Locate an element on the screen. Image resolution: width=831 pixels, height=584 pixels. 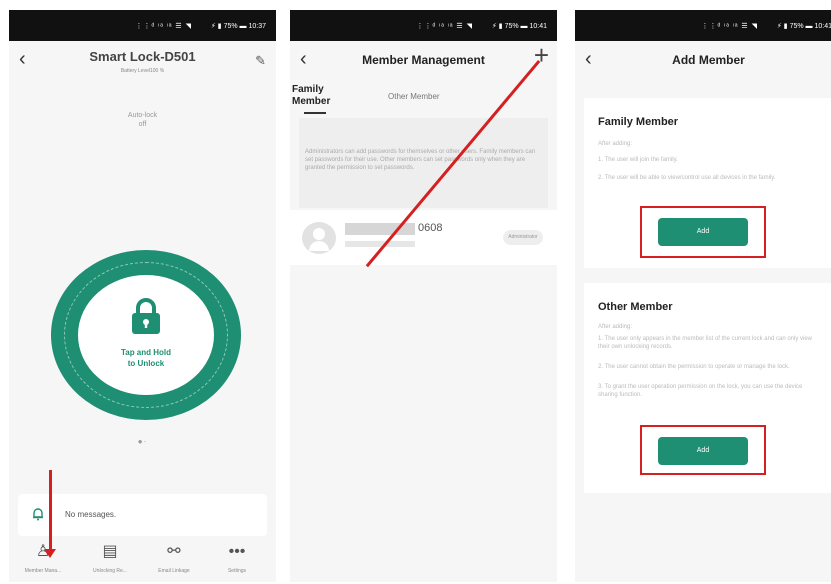
page-title: Add Member is located at coordinates (708, 60).